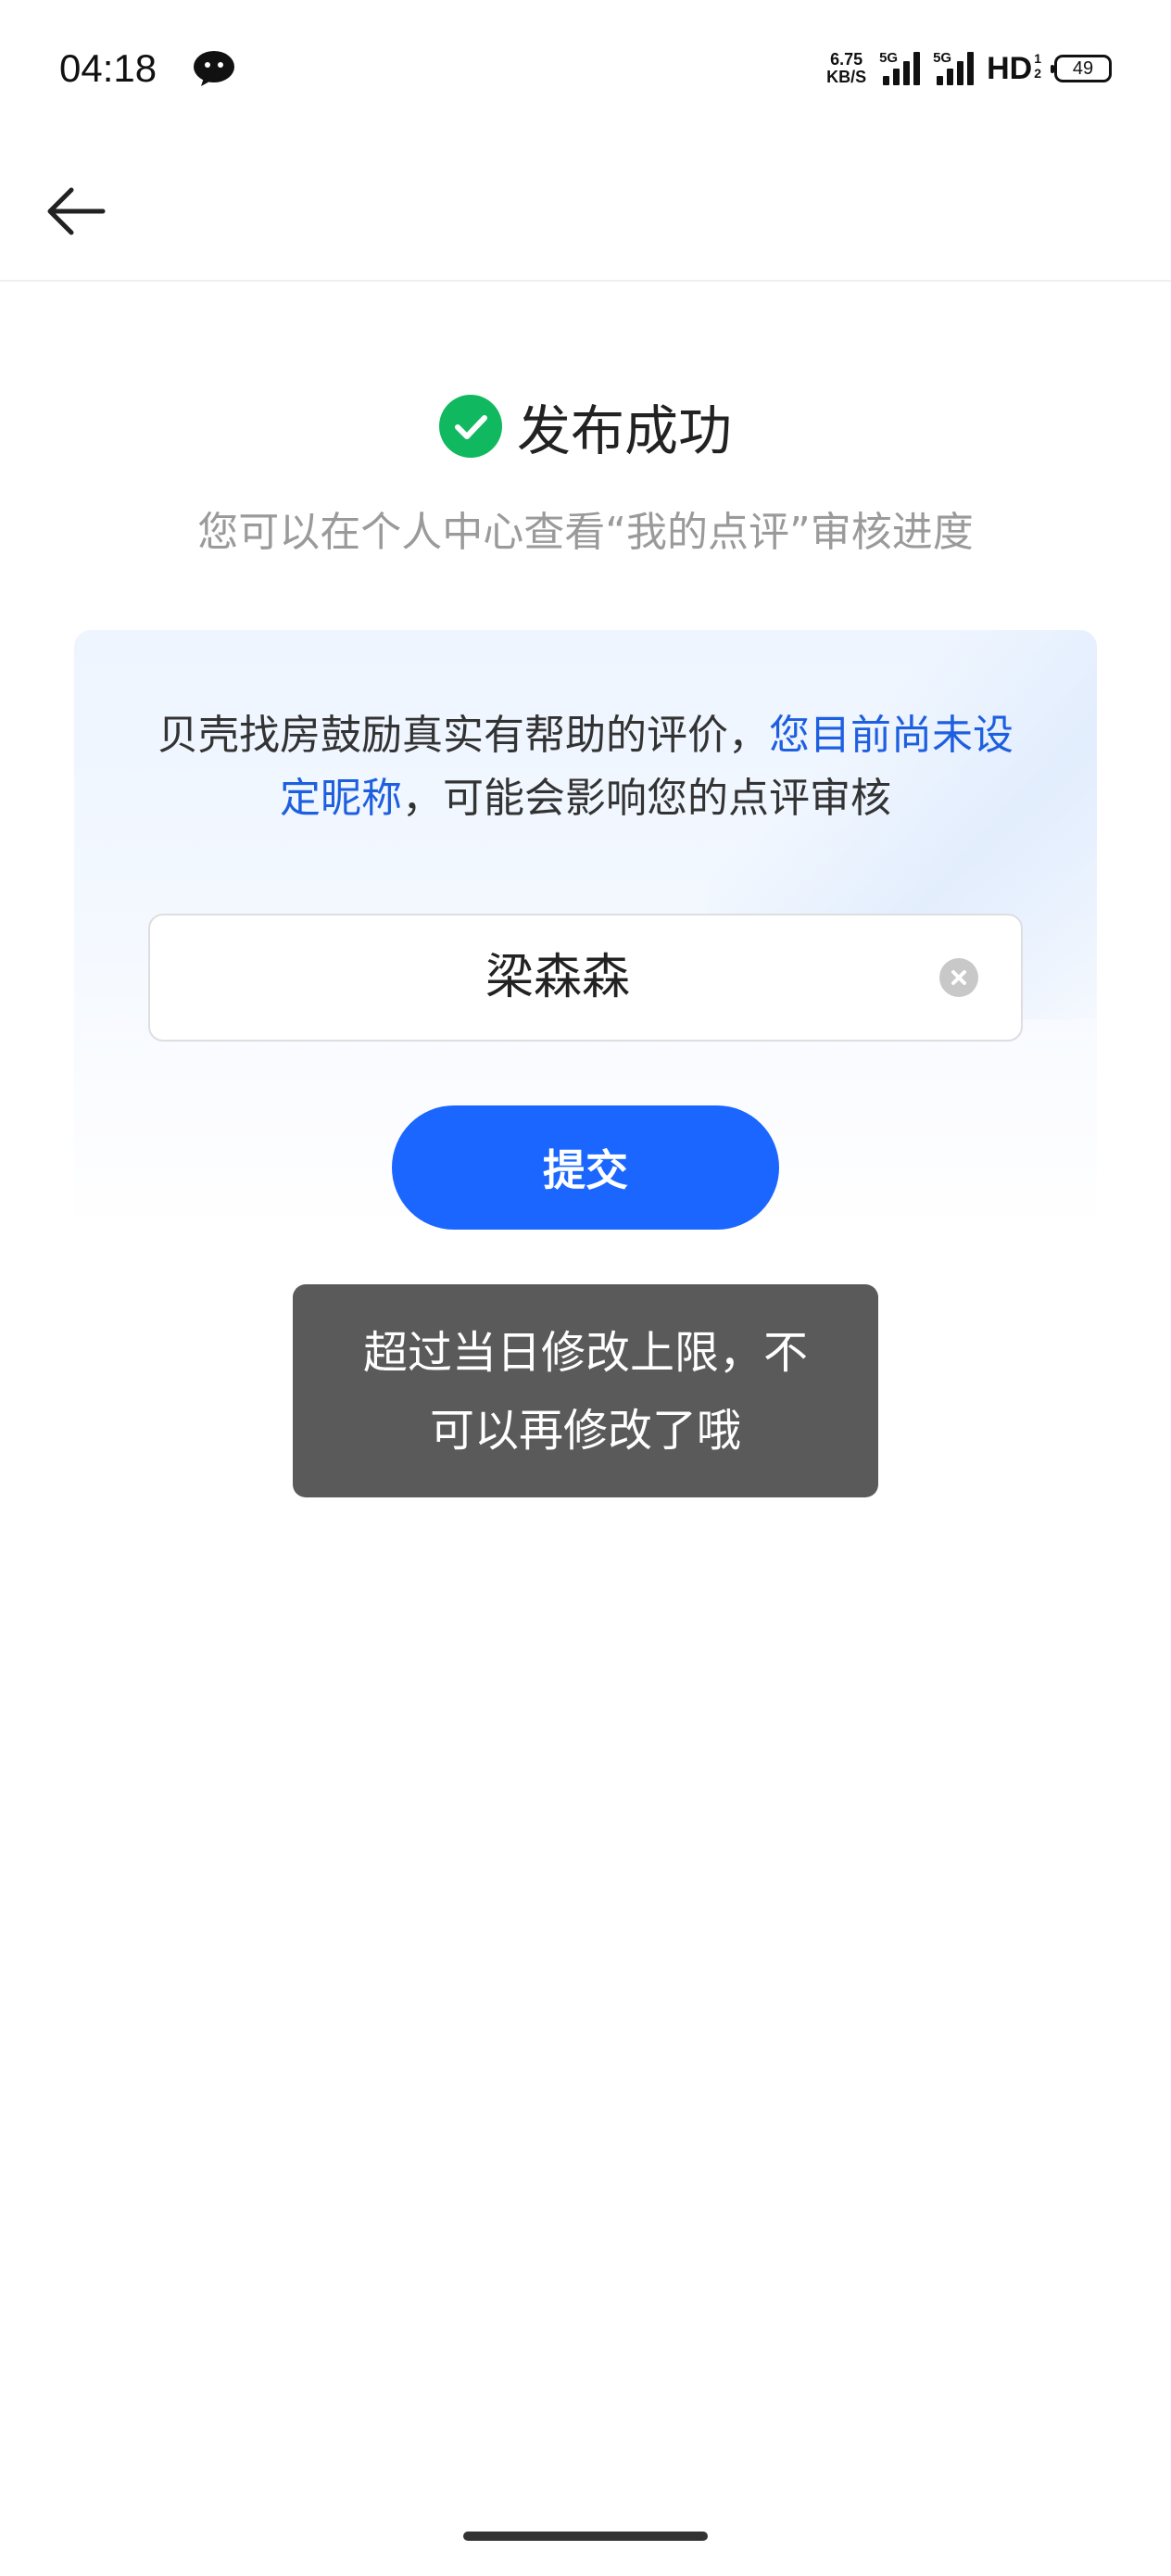 The image size is (1171, 2576). Describe the element at coordinates (585, 69) in the screenshot. I see `status-bar: 04:18 6.75 KB/S 5G 5G HD 12 49` at that location.